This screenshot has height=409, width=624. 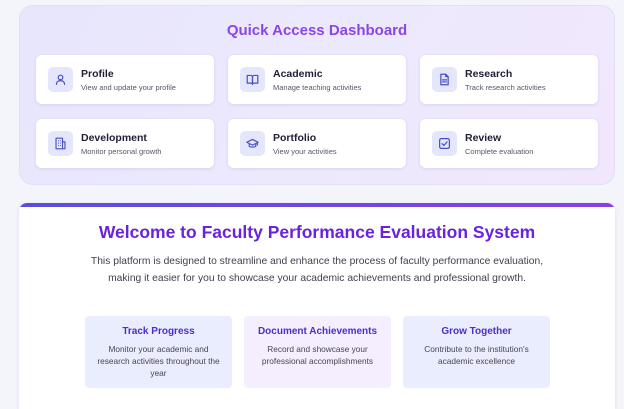 I want to click on development-card: Development Monitor personal growth, so click(x=125, y=143).